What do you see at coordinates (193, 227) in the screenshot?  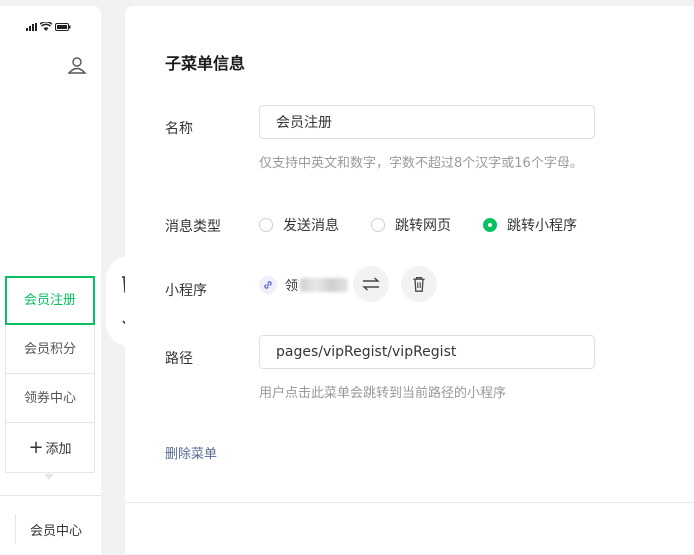 I see `message-type-label: 消息类型` at bounding box center [193, 227].